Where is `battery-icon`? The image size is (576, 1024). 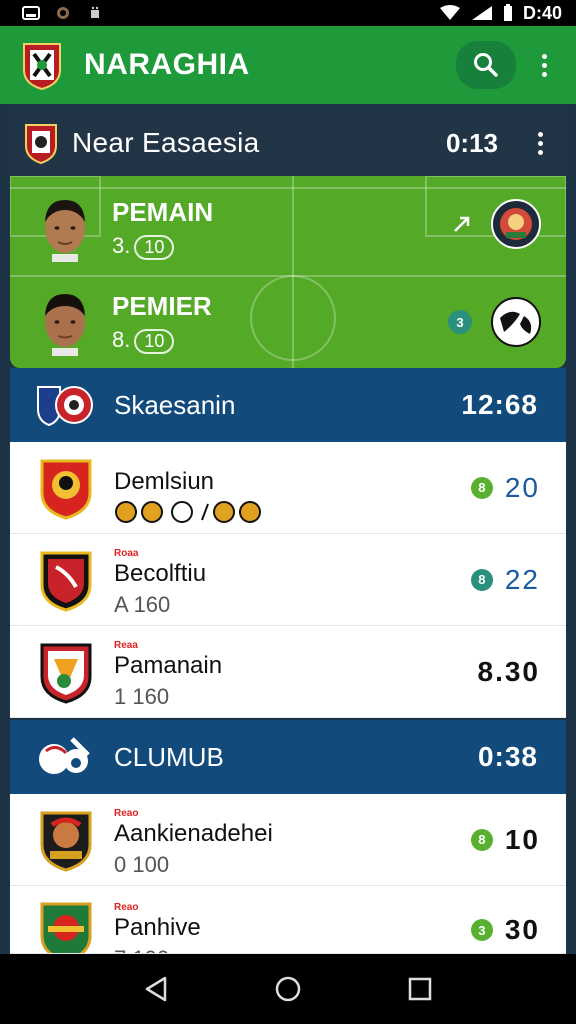 battery-icon is located at coordinates (507, 12).